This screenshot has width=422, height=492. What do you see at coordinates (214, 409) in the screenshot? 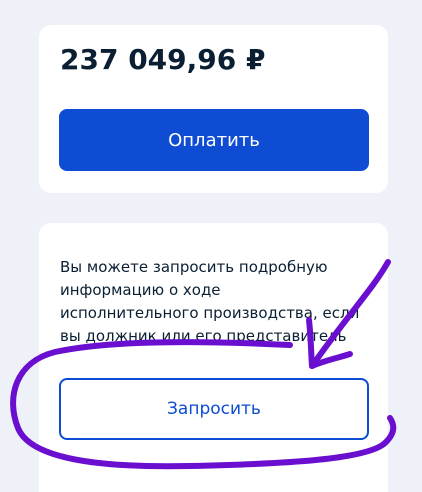
I see `request-button: Запросить` at bounding box center [214, 409].